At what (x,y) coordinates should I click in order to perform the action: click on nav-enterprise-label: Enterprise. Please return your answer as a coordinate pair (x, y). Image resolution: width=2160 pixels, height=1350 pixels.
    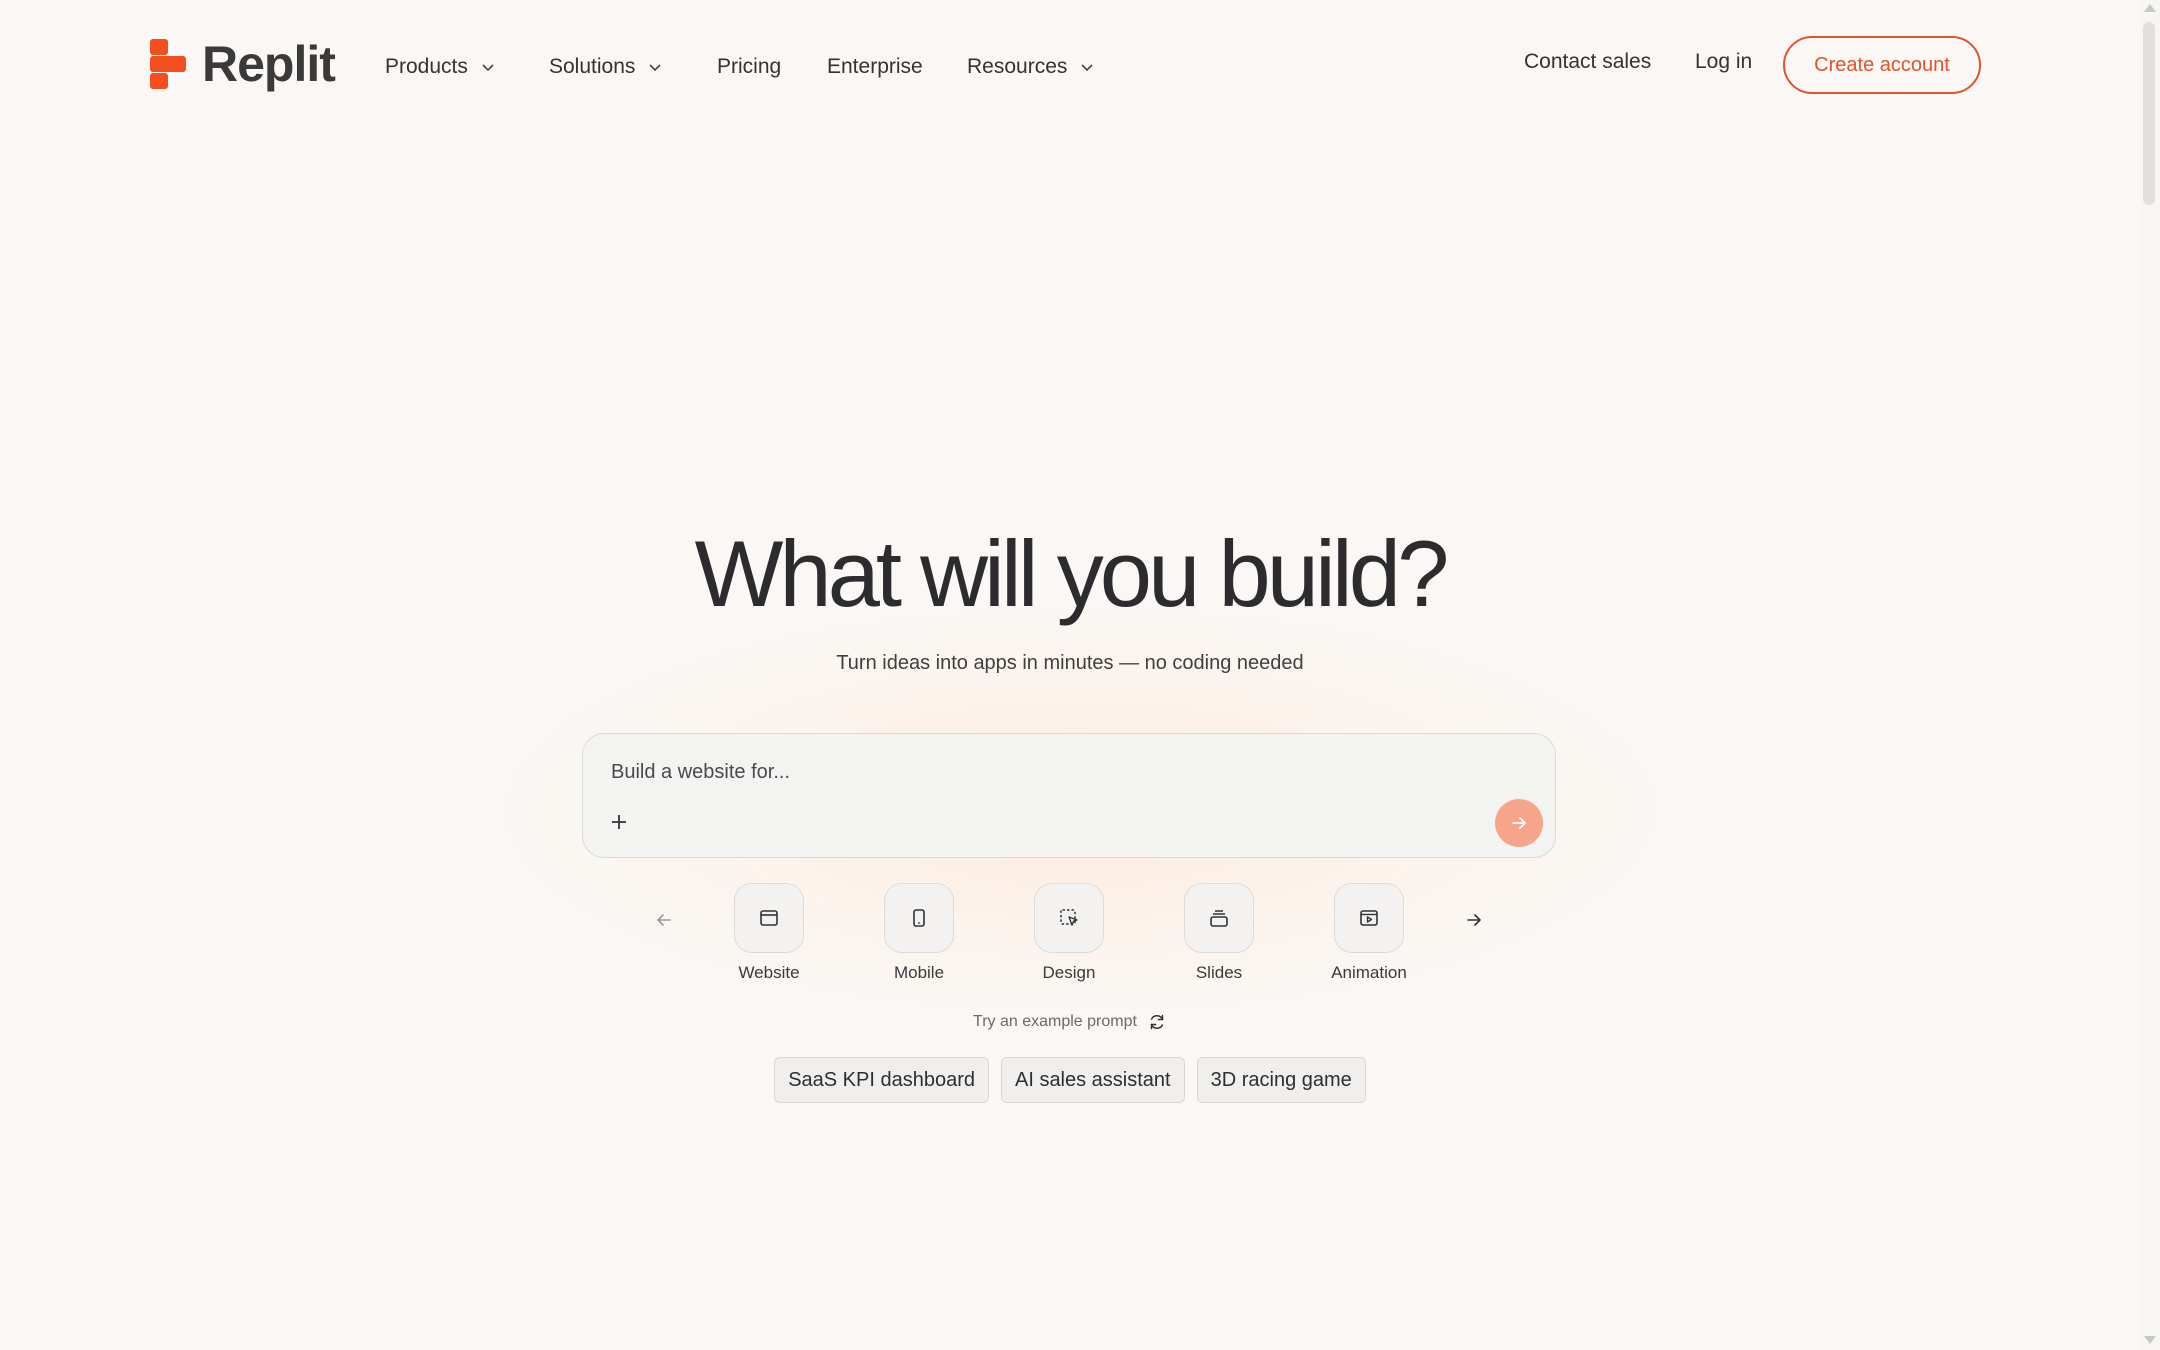
    Looking at the image, I should click on (875, 66).